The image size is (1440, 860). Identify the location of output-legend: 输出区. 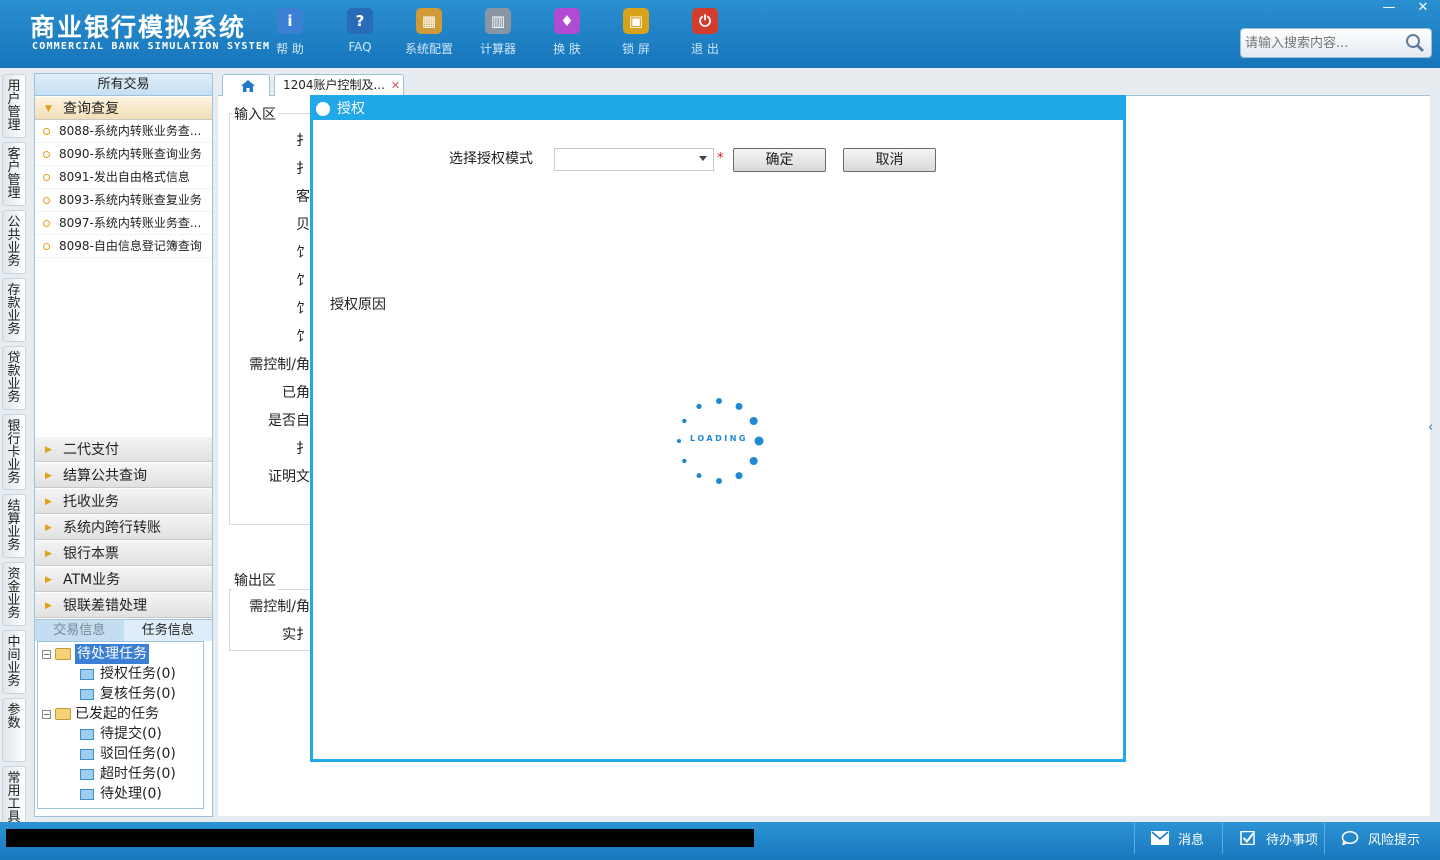
(255, 580).